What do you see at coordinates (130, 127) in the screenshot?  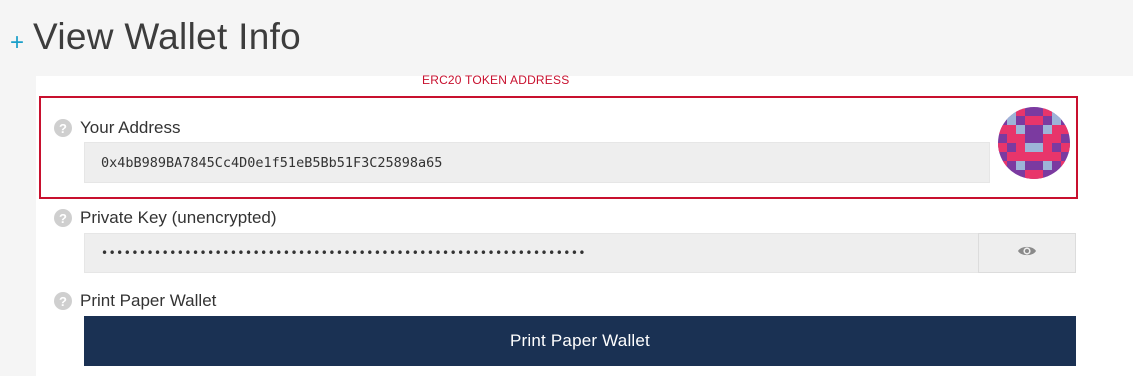 I see `your-address-label: Your Address` at bounding box center [130, 127].